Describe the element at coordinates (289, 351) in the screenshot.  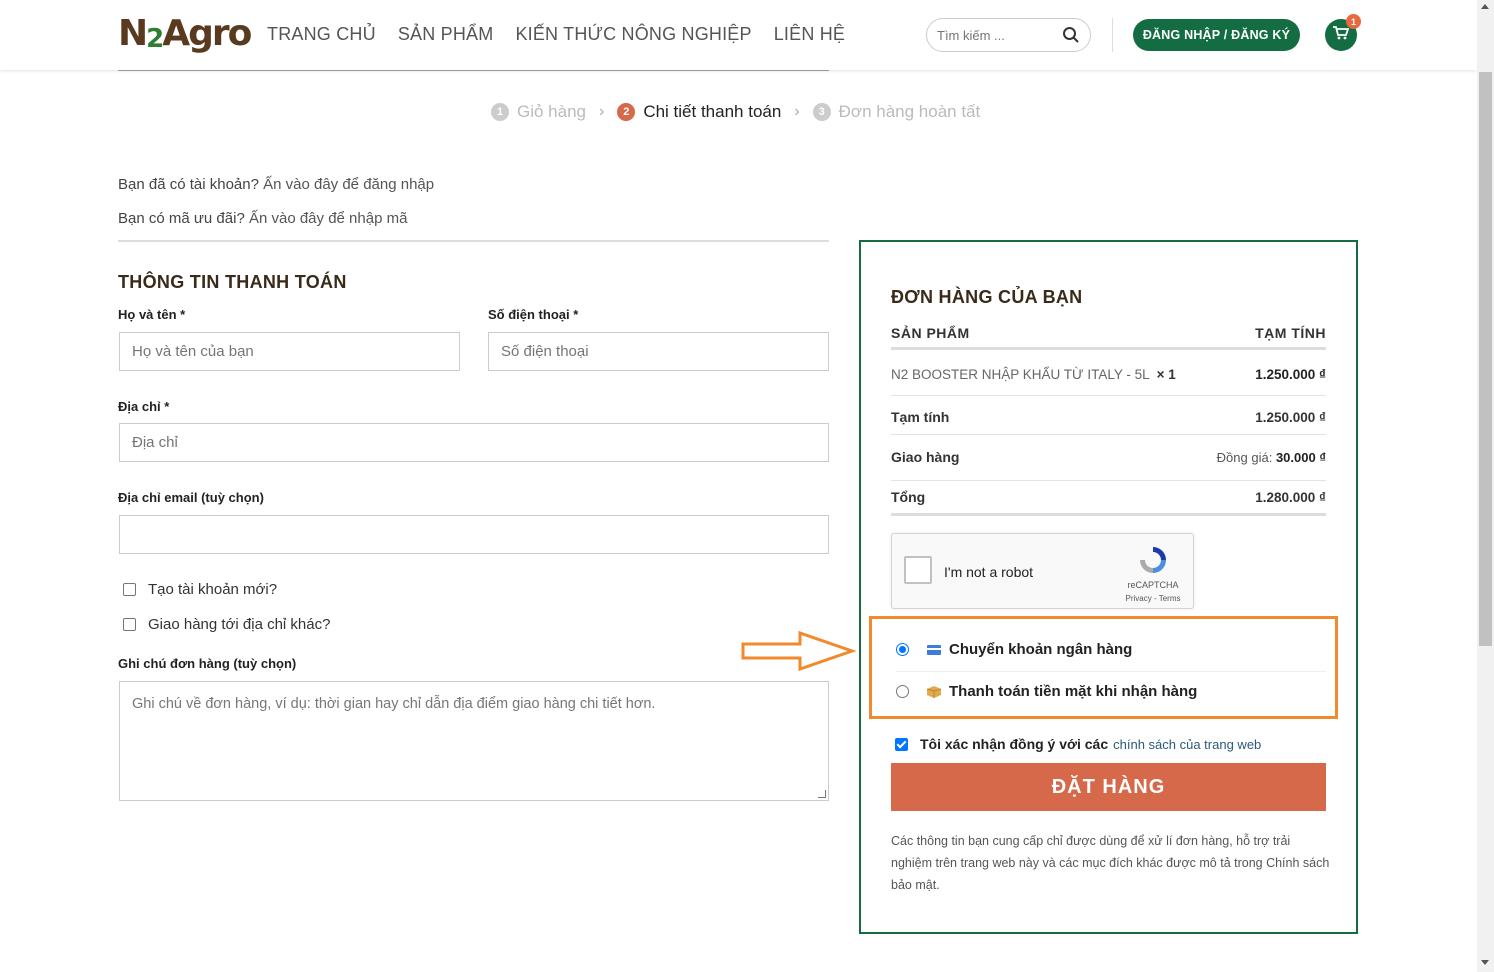
I see `name-field` at that location.